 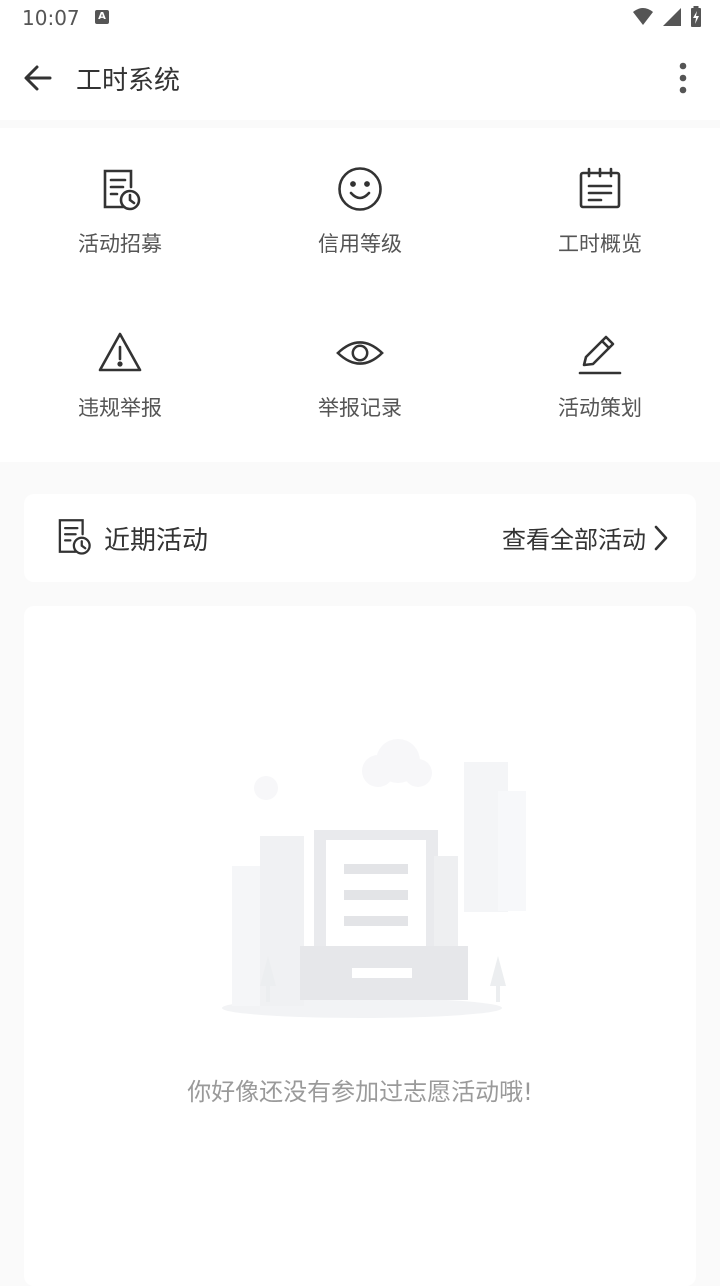 What do you see at coordinates (360, 408) in the screenshot?
I see `menu-label: 举报记录` at bounding box center [360, 408].